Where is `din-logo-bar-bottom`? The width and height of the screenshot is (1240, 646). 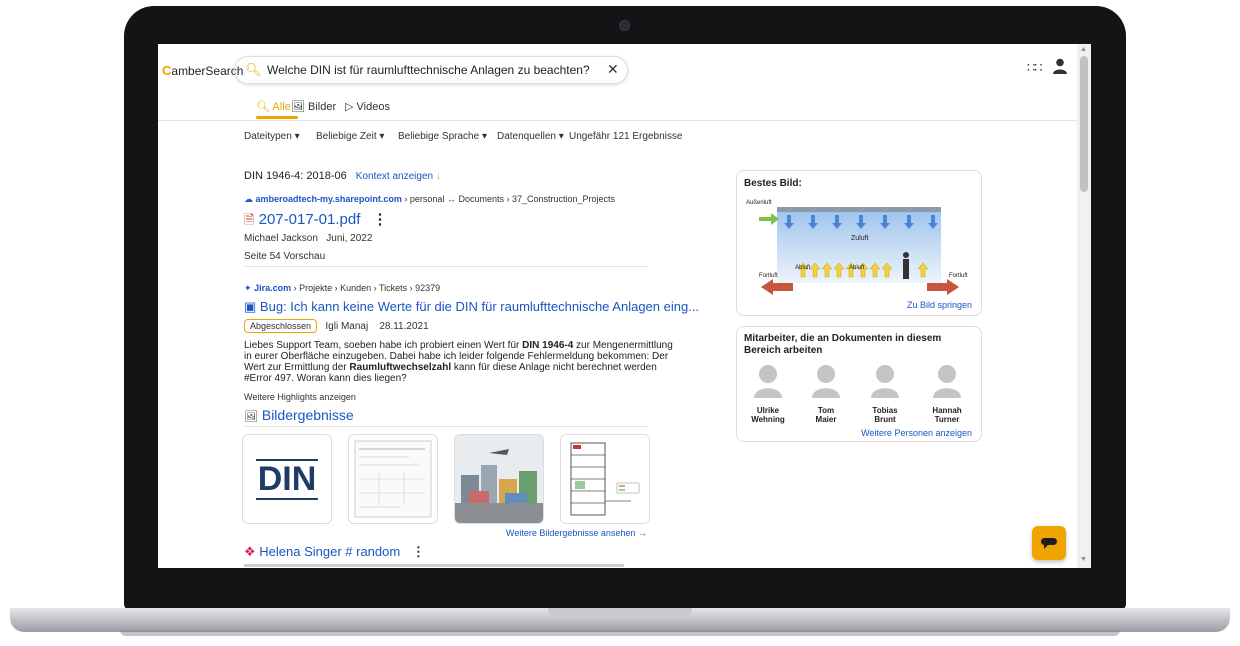
din-logo-bar-bottom is located at coordinates (287, 499).